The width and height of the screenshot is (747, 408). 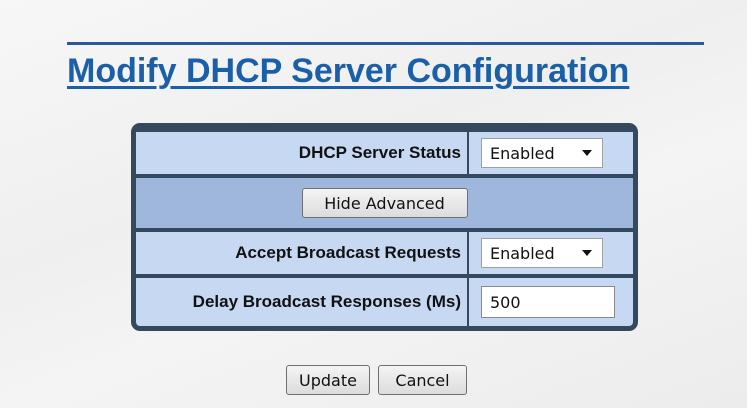 I want to click on delay-broadcast-responses-row: Delay Broadcast Responses (Ms) 500, so click(x=384, y=302).